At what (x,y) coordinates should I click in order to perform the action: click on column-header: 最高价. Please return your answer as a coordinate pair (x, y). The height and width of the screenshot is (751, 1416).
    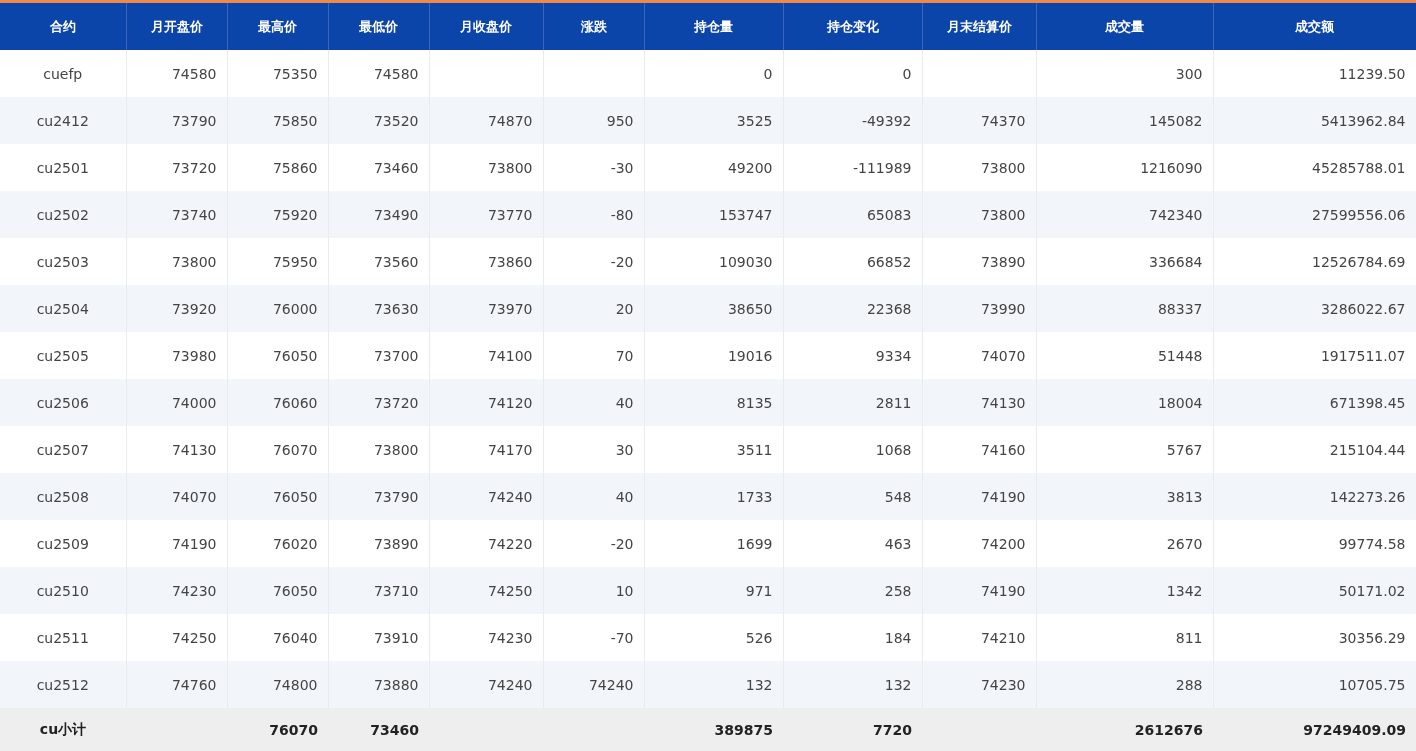
    Looking at the image, I should click on (277, 26).